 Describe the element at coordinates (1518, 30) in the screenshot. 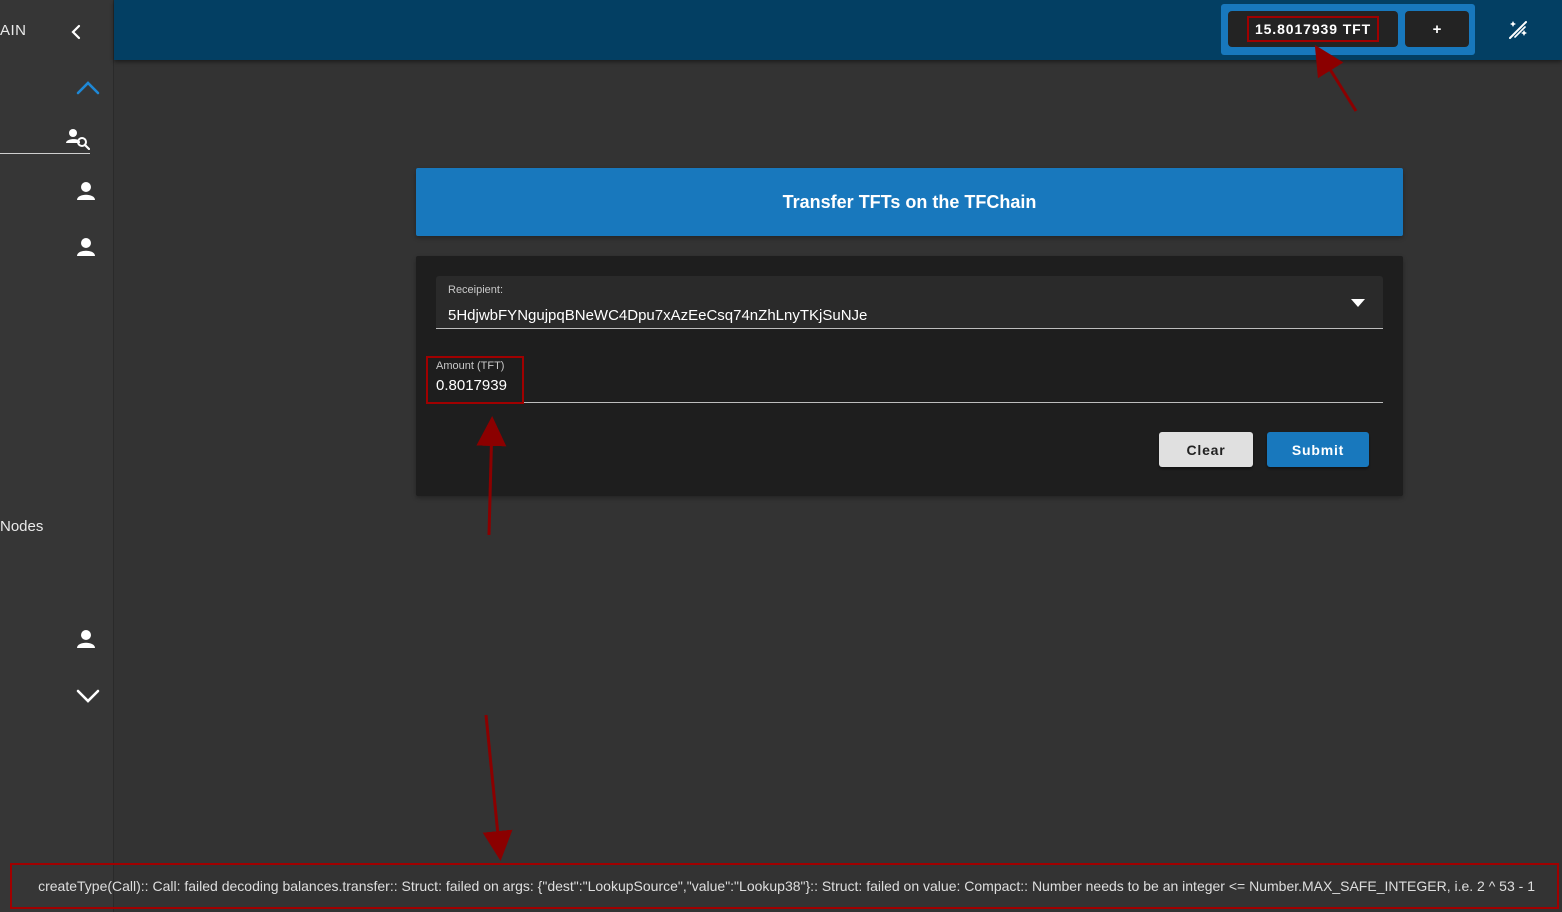

I see `theme-toggle-icon` at that location.